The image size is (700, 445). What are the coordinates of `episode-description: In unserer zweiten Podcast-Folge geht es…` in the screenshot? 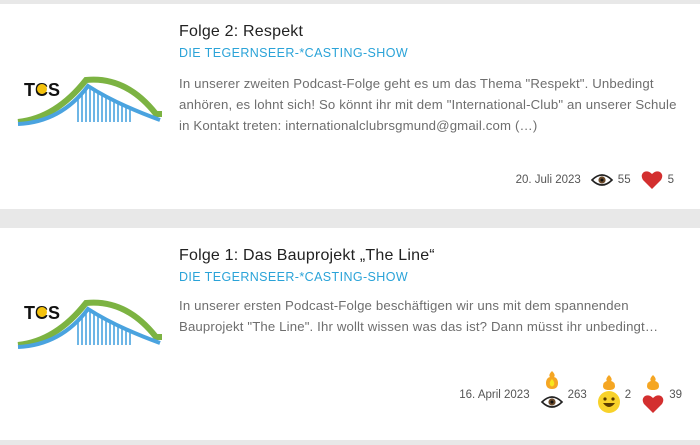 It's located at (428, 104).